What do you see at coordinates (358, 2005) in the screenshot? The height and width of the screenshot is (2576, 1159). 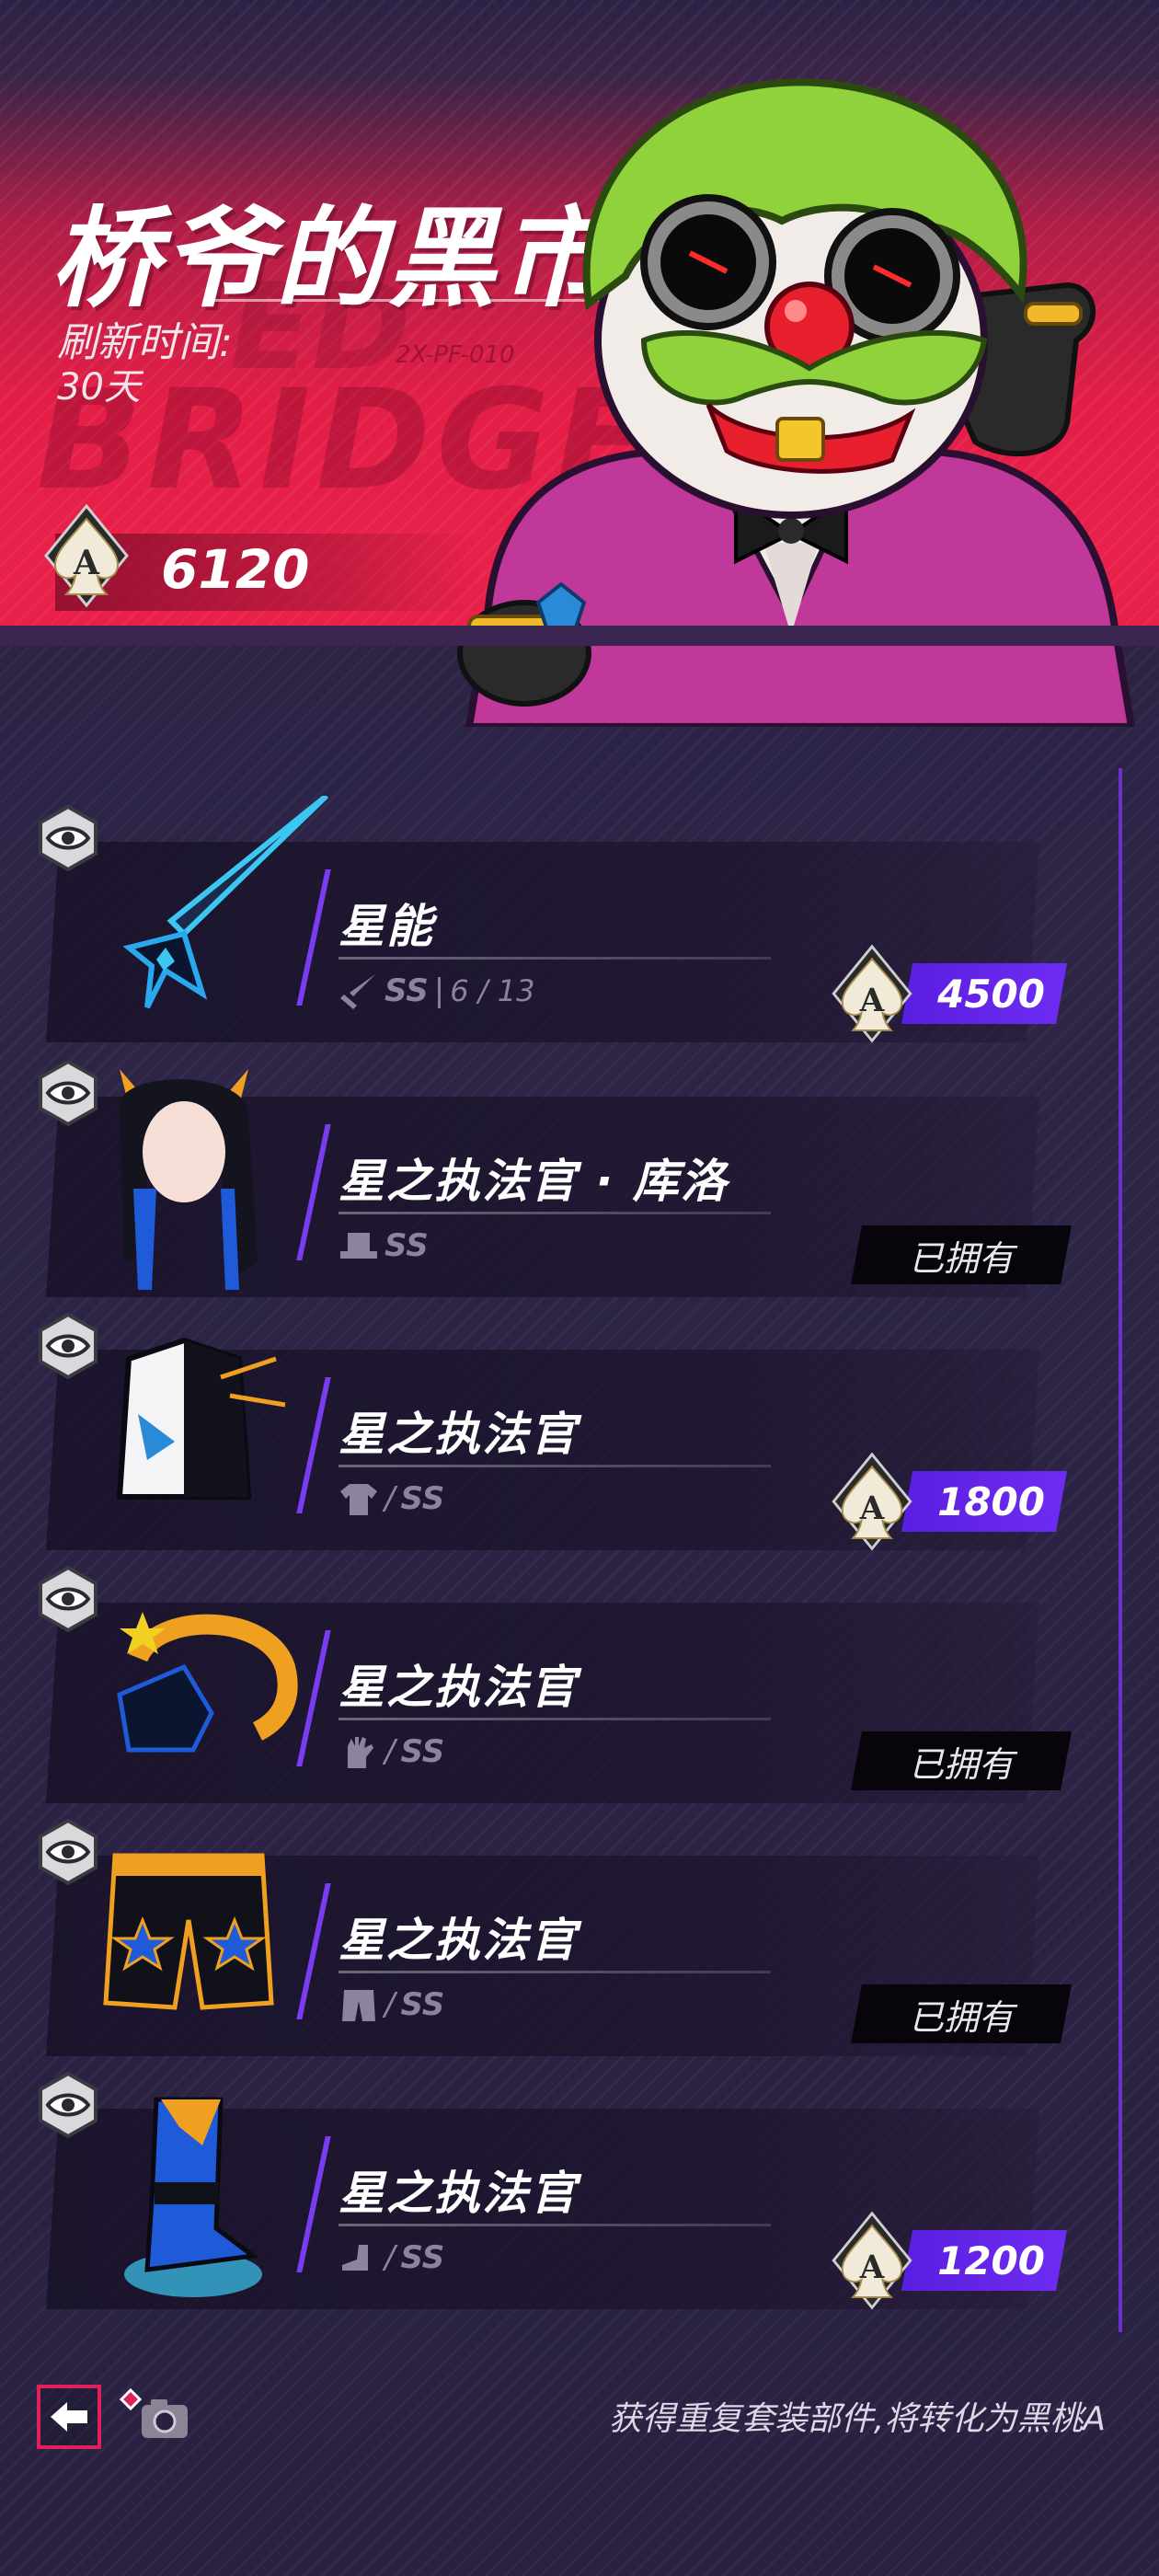 I see `pants-icon` at bounding box center [358, 2005].